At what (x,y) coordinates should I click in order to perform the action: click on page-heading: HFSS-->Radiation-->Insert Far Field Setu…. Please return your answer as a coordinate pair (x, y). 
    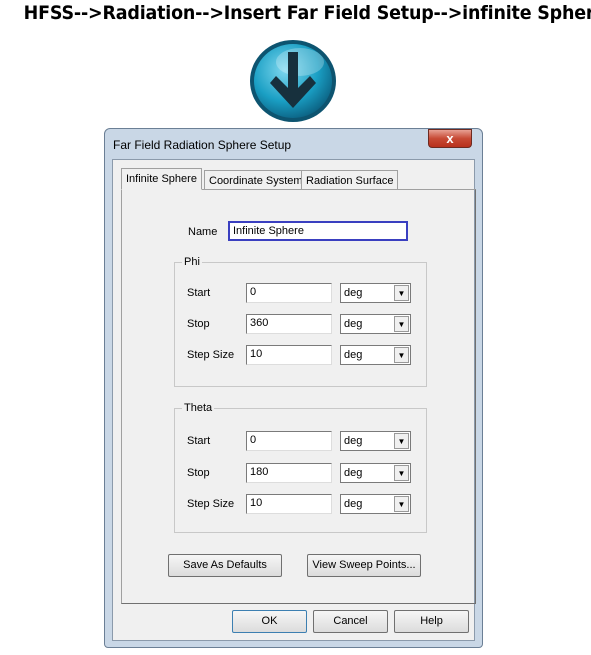
    Looking at the image, I should click on (307, 13).